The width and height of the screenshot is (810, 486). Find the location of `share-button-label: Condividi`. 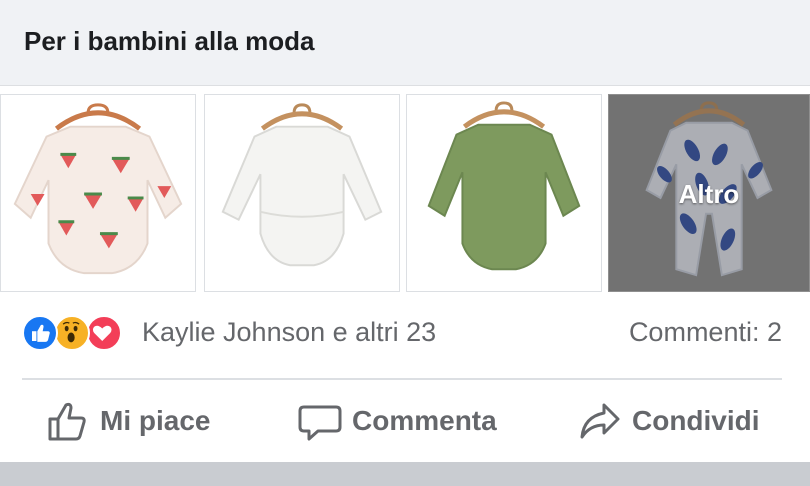

share-button-label: Condividi is located at coordinates (696, 420).